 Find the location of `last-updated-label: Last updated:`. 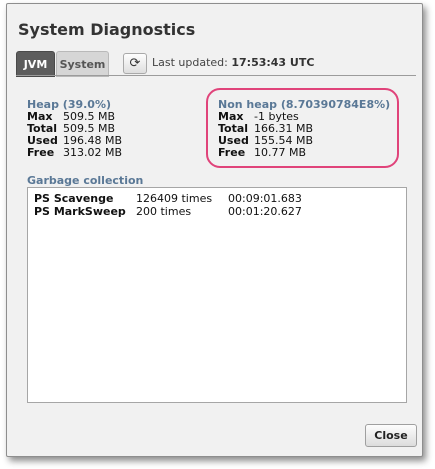

last-updated-label: Last updated: is located at coordinates (190, 62).